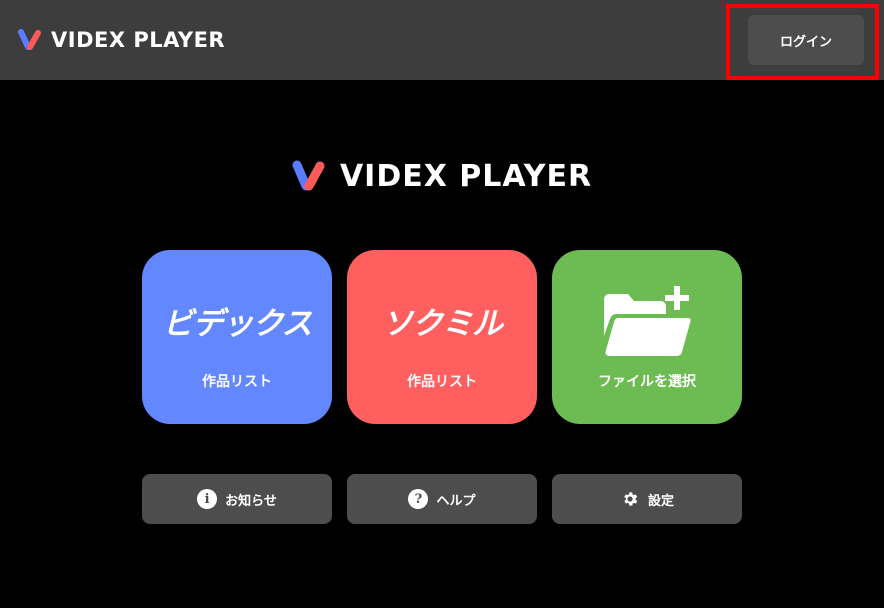 The image size is (884, 608). Describe the element at coordinates (442, 324) in the screenshot. I see `sokumil-logo-text: ソクミル` at that location.